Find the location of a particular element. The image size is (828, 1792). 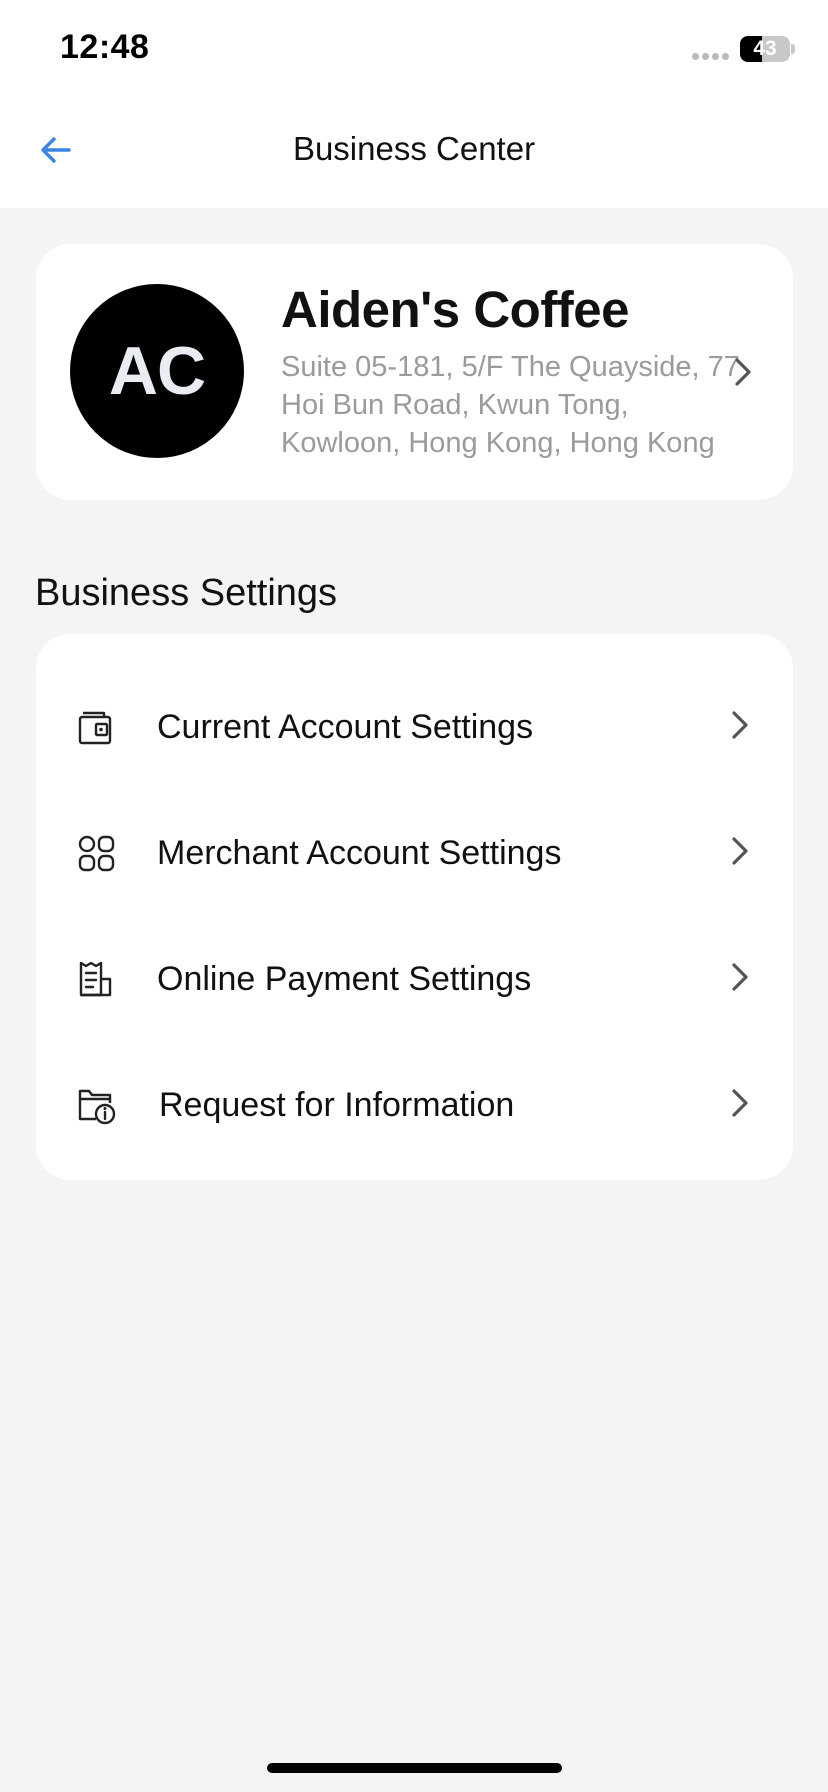

navigation-bar: Business Center is located at coordinates (414, 154).